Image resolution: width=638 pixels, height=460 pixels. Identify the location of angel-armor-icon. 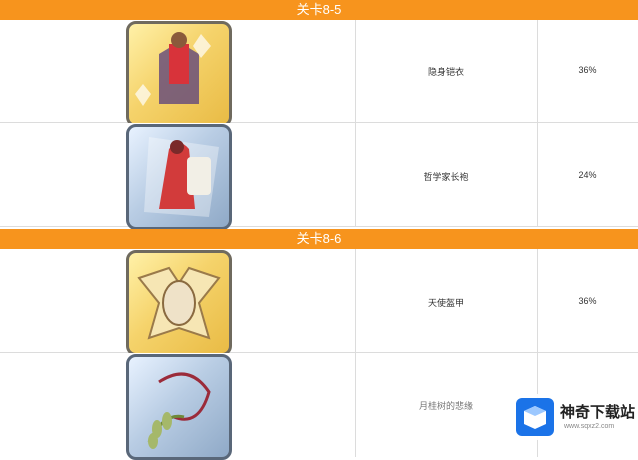
(179, 303).